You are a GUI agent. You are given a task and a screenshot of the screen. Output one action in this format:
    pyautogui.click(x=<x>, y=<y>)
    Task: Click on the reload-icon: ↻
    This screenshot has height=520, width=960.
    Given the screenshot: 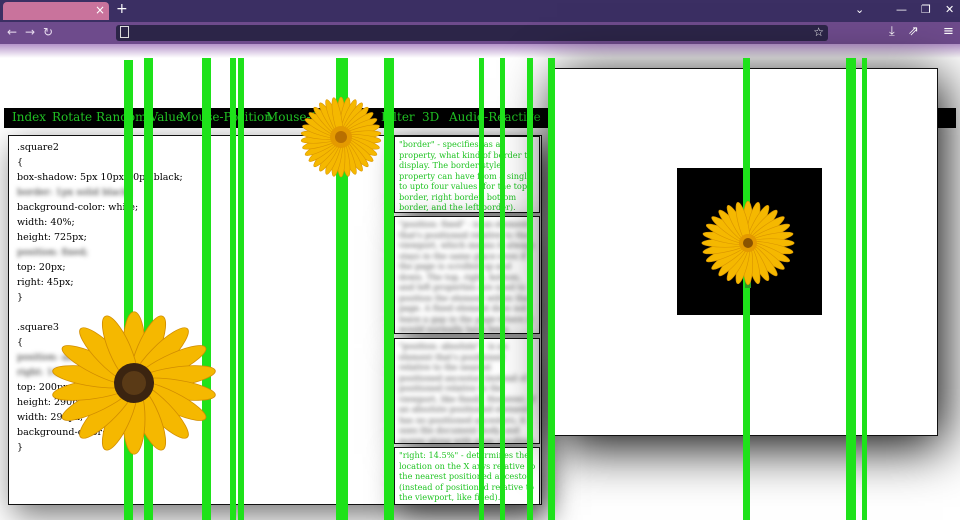 What is the action you would take?
    pyautogui.click(x=48, y=32)
    